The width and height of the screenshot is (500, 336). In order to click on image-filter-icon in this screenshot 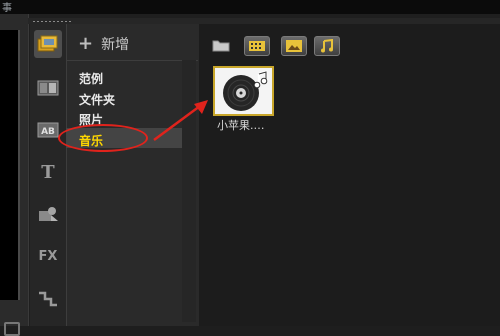, I will do `click(294, 46)`.